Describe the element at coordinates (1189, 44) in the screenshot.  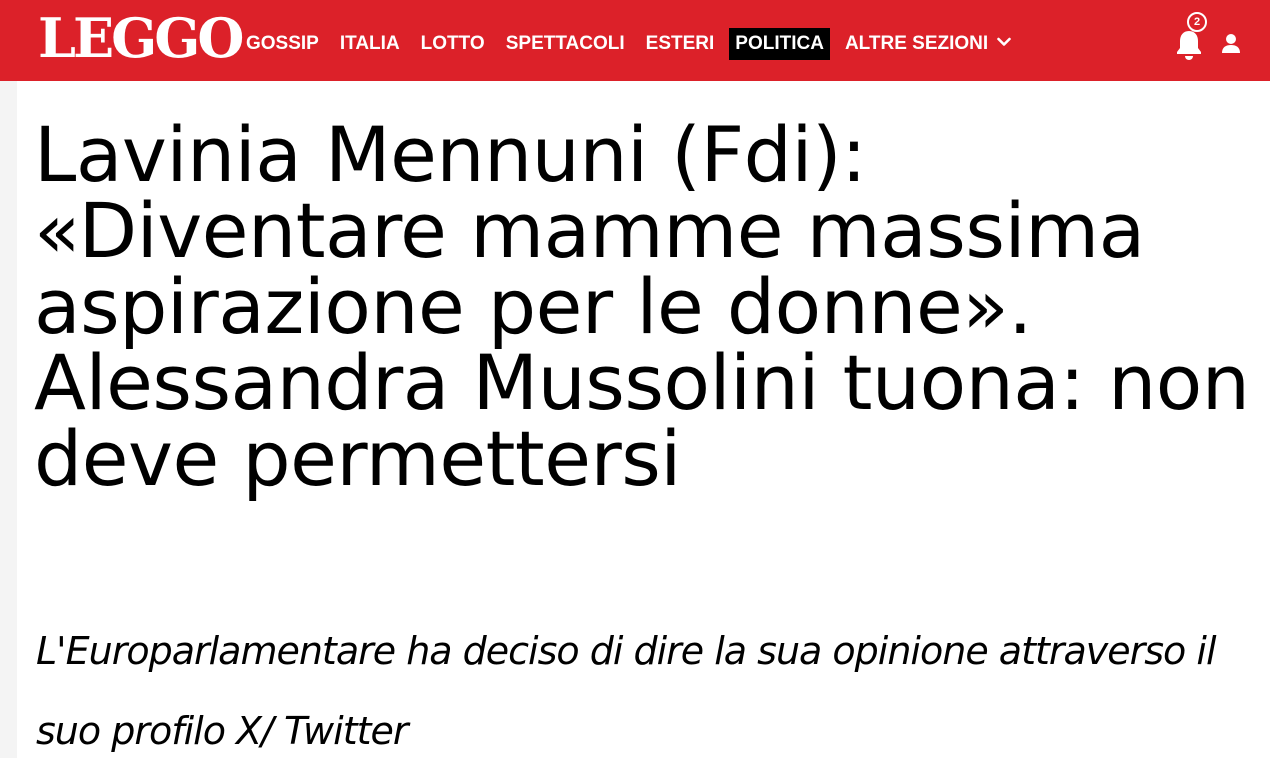
I see `bell-icon` at that location.